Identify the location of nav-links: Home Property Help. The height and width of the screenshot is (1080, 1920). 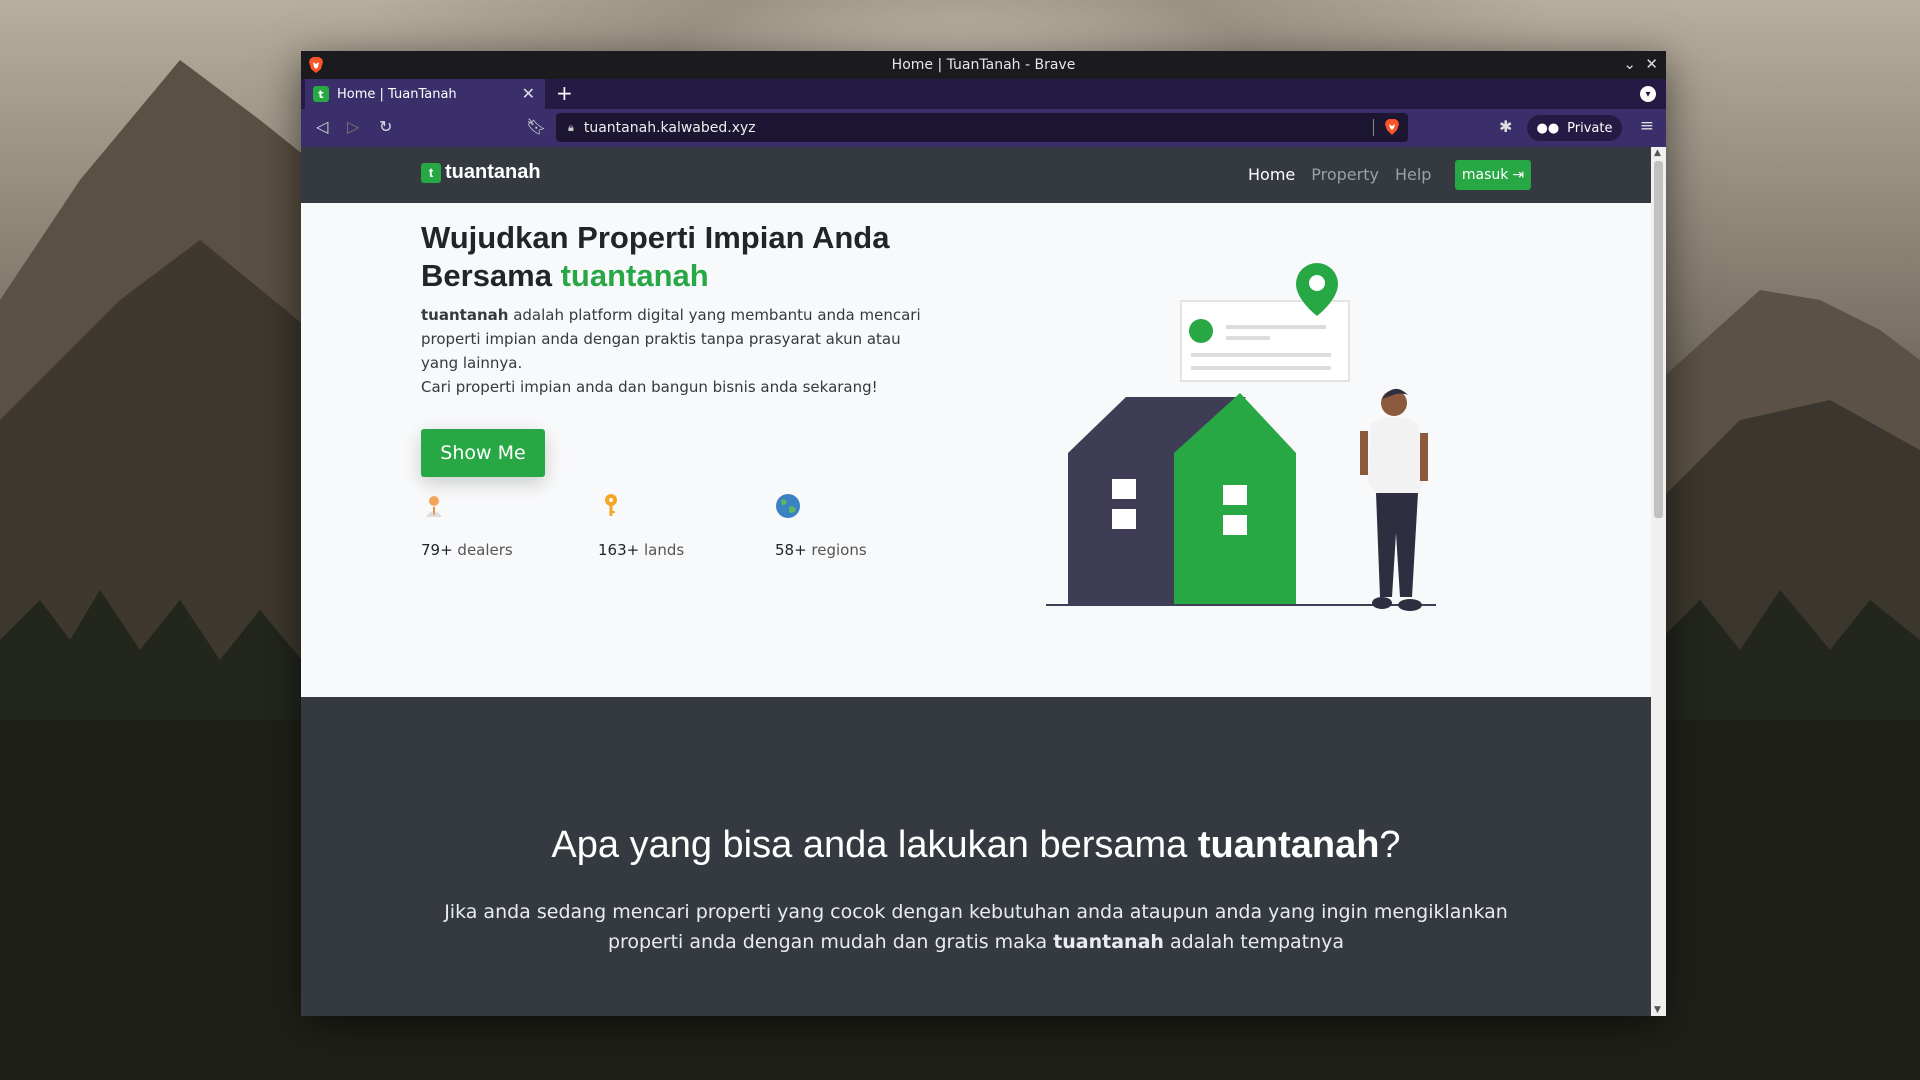
(1339, 174).